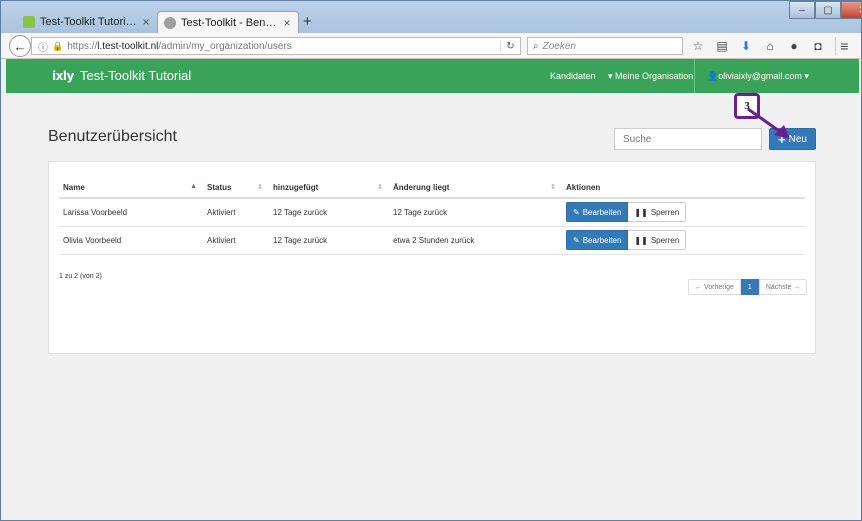 This screenshot has width=862, height=521. Describe the element at coordinates (573, 76) in the screenshot. I see `nav-kandidaten: Kandidaten` at that location.